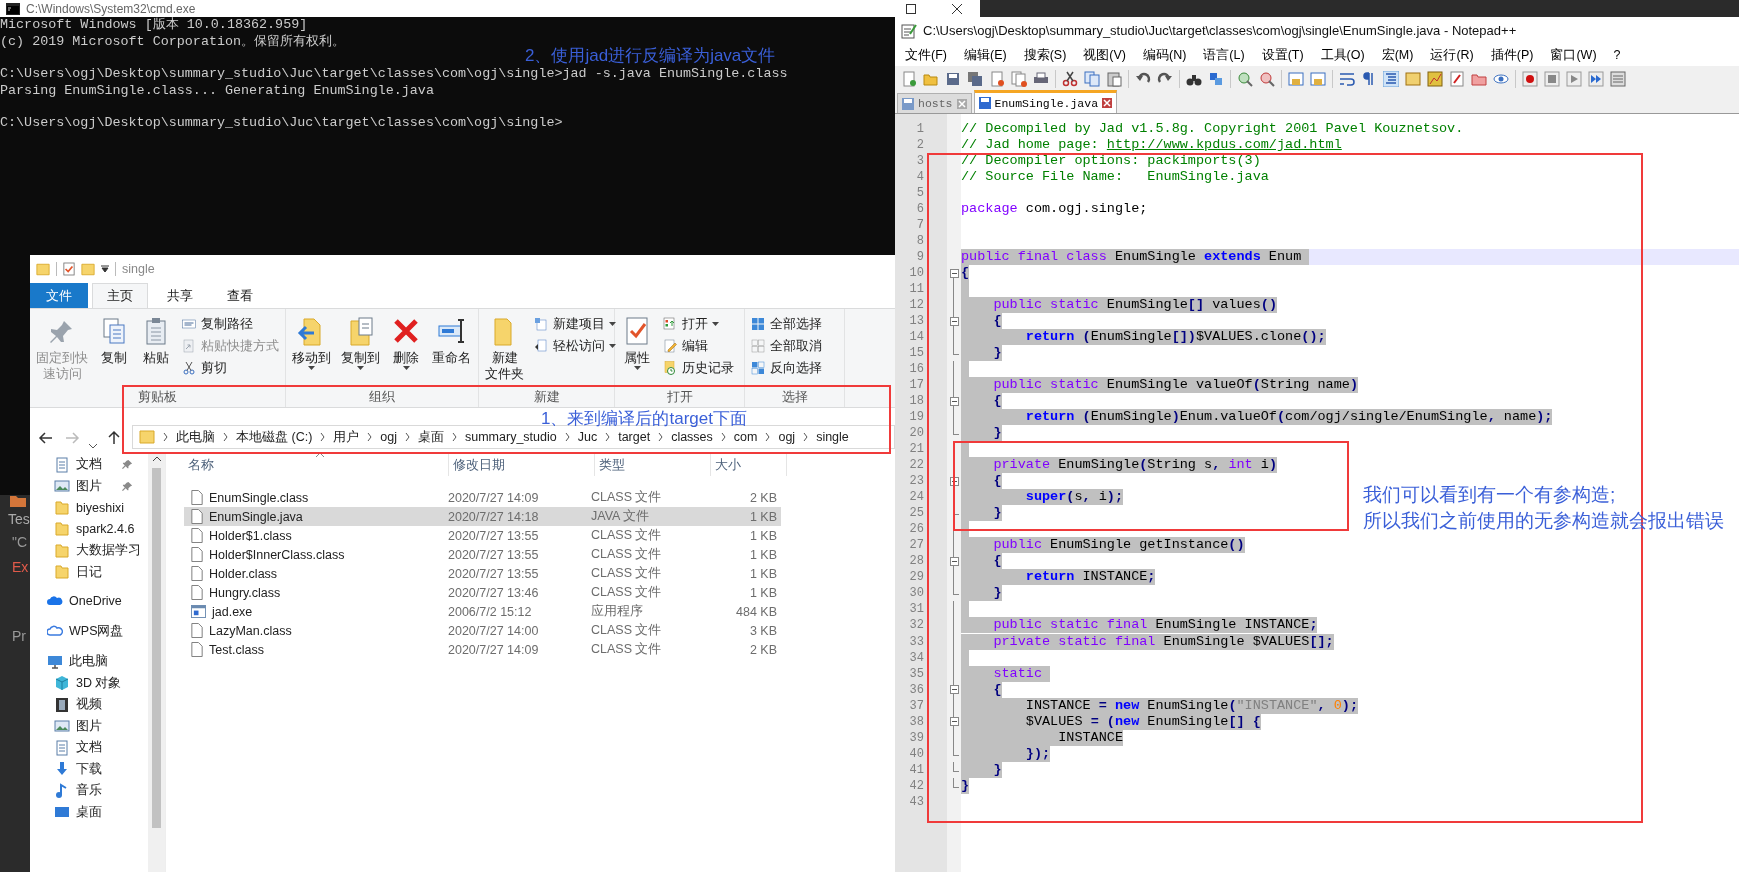 The height and width of the screenshot is (872, 1739). I want to click on menu-item: 搜索(S), so click(1045, 55).